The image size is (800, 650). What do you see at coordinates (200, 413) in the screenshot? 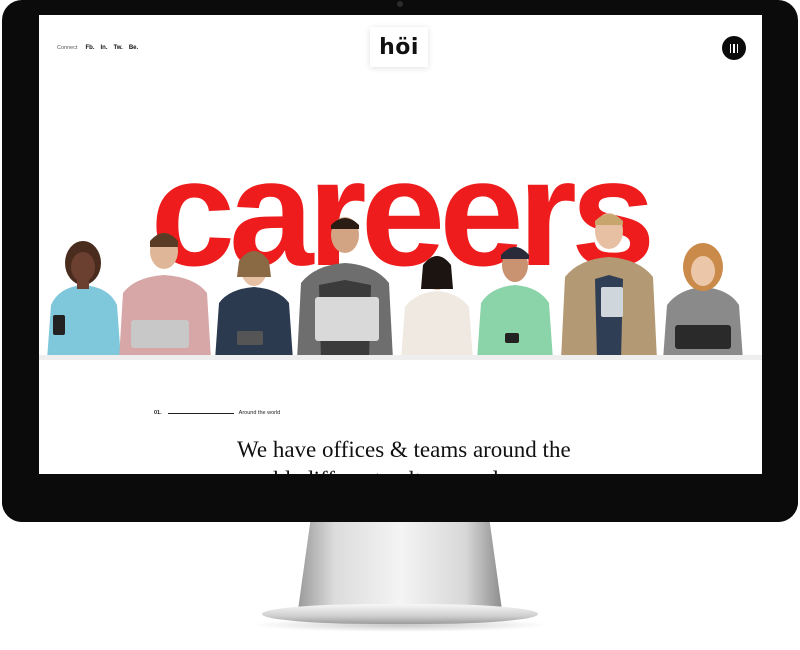
I see `section-divider` at bounding box center [200, 413].